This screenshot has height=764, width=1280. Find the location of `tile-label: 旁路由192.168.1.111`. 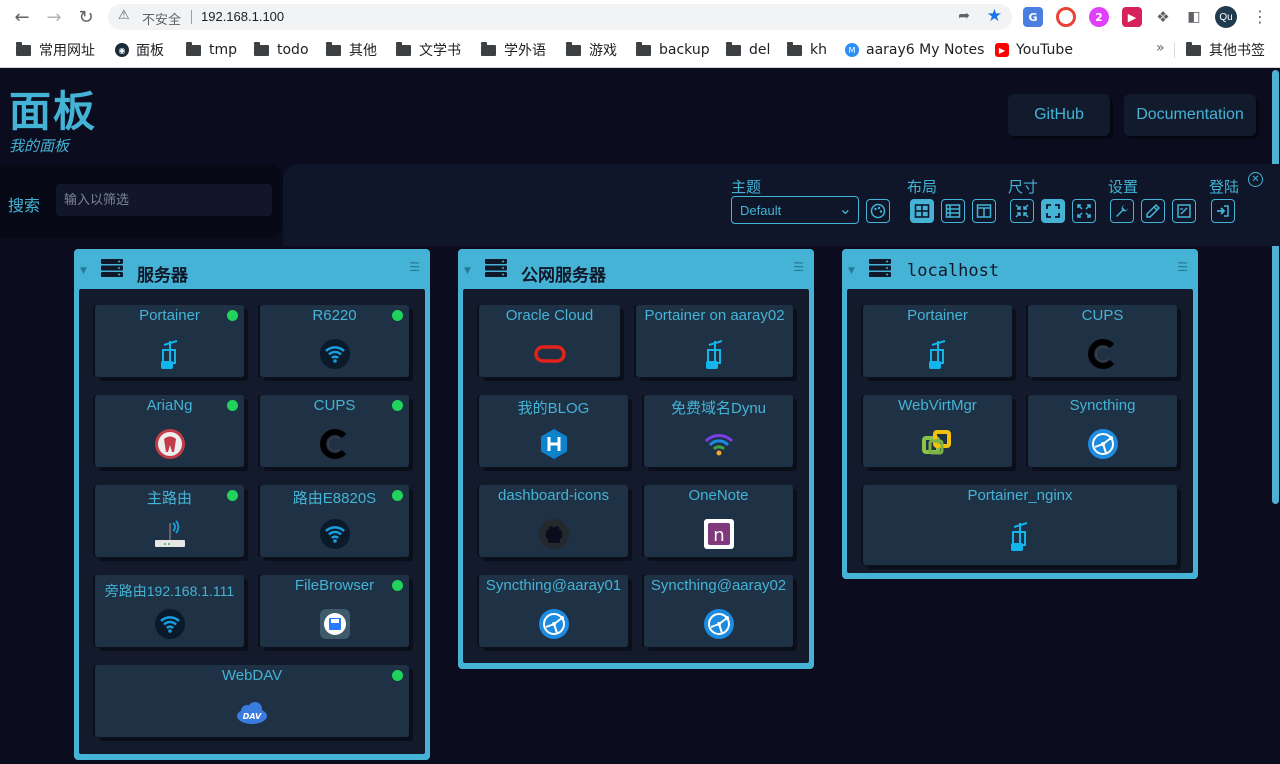

tile-label: 旁路由192.168.1.111 is located at coordinates (169, 591).